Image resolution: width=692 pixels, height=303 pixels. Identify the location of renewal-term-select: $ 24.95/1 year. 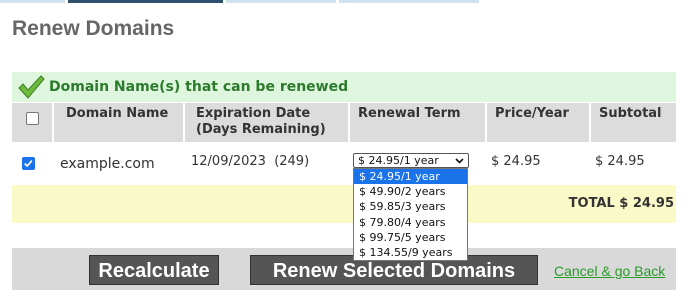
(411, 160).